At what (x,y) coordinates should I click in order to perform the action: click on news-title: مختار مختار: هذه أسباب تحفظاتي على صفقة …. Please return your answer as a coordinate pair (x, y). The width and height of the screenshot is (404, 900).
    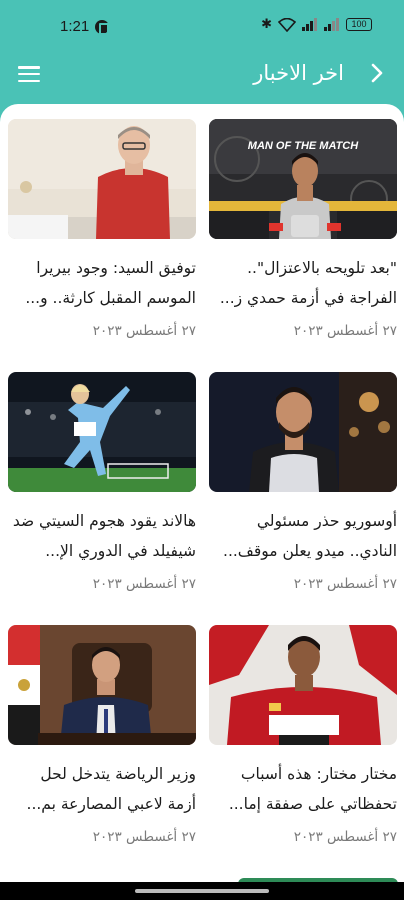
    Looking at the image, I should click on (303, 789).